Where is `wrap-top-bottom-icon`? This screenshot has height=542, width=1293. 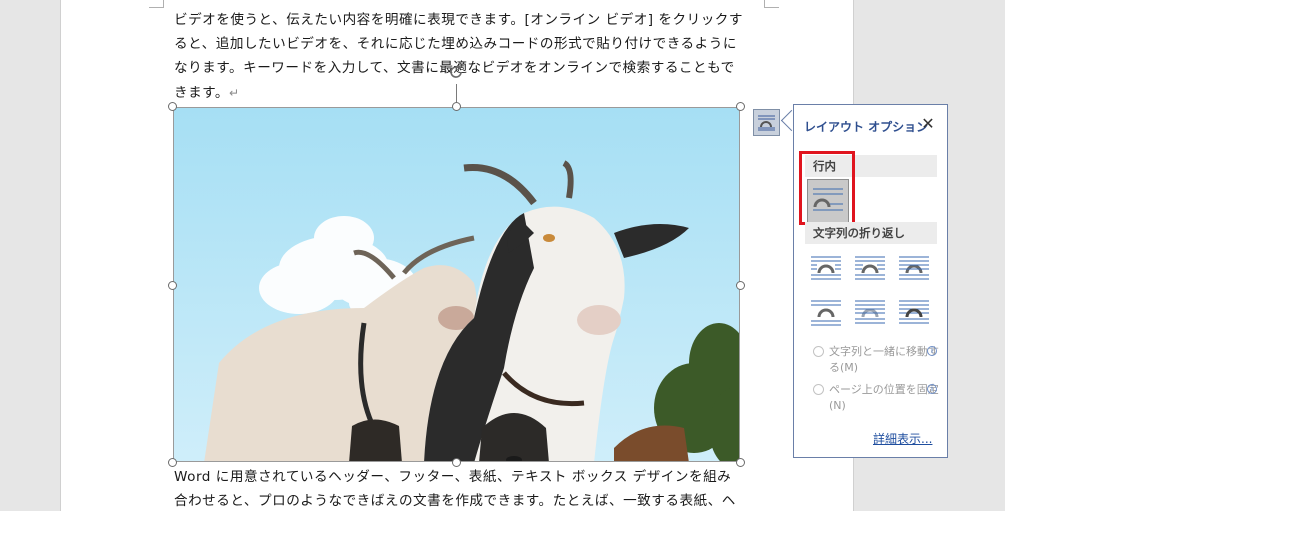
wrap-top-bottom-icon is located at coordinates (826, 313).